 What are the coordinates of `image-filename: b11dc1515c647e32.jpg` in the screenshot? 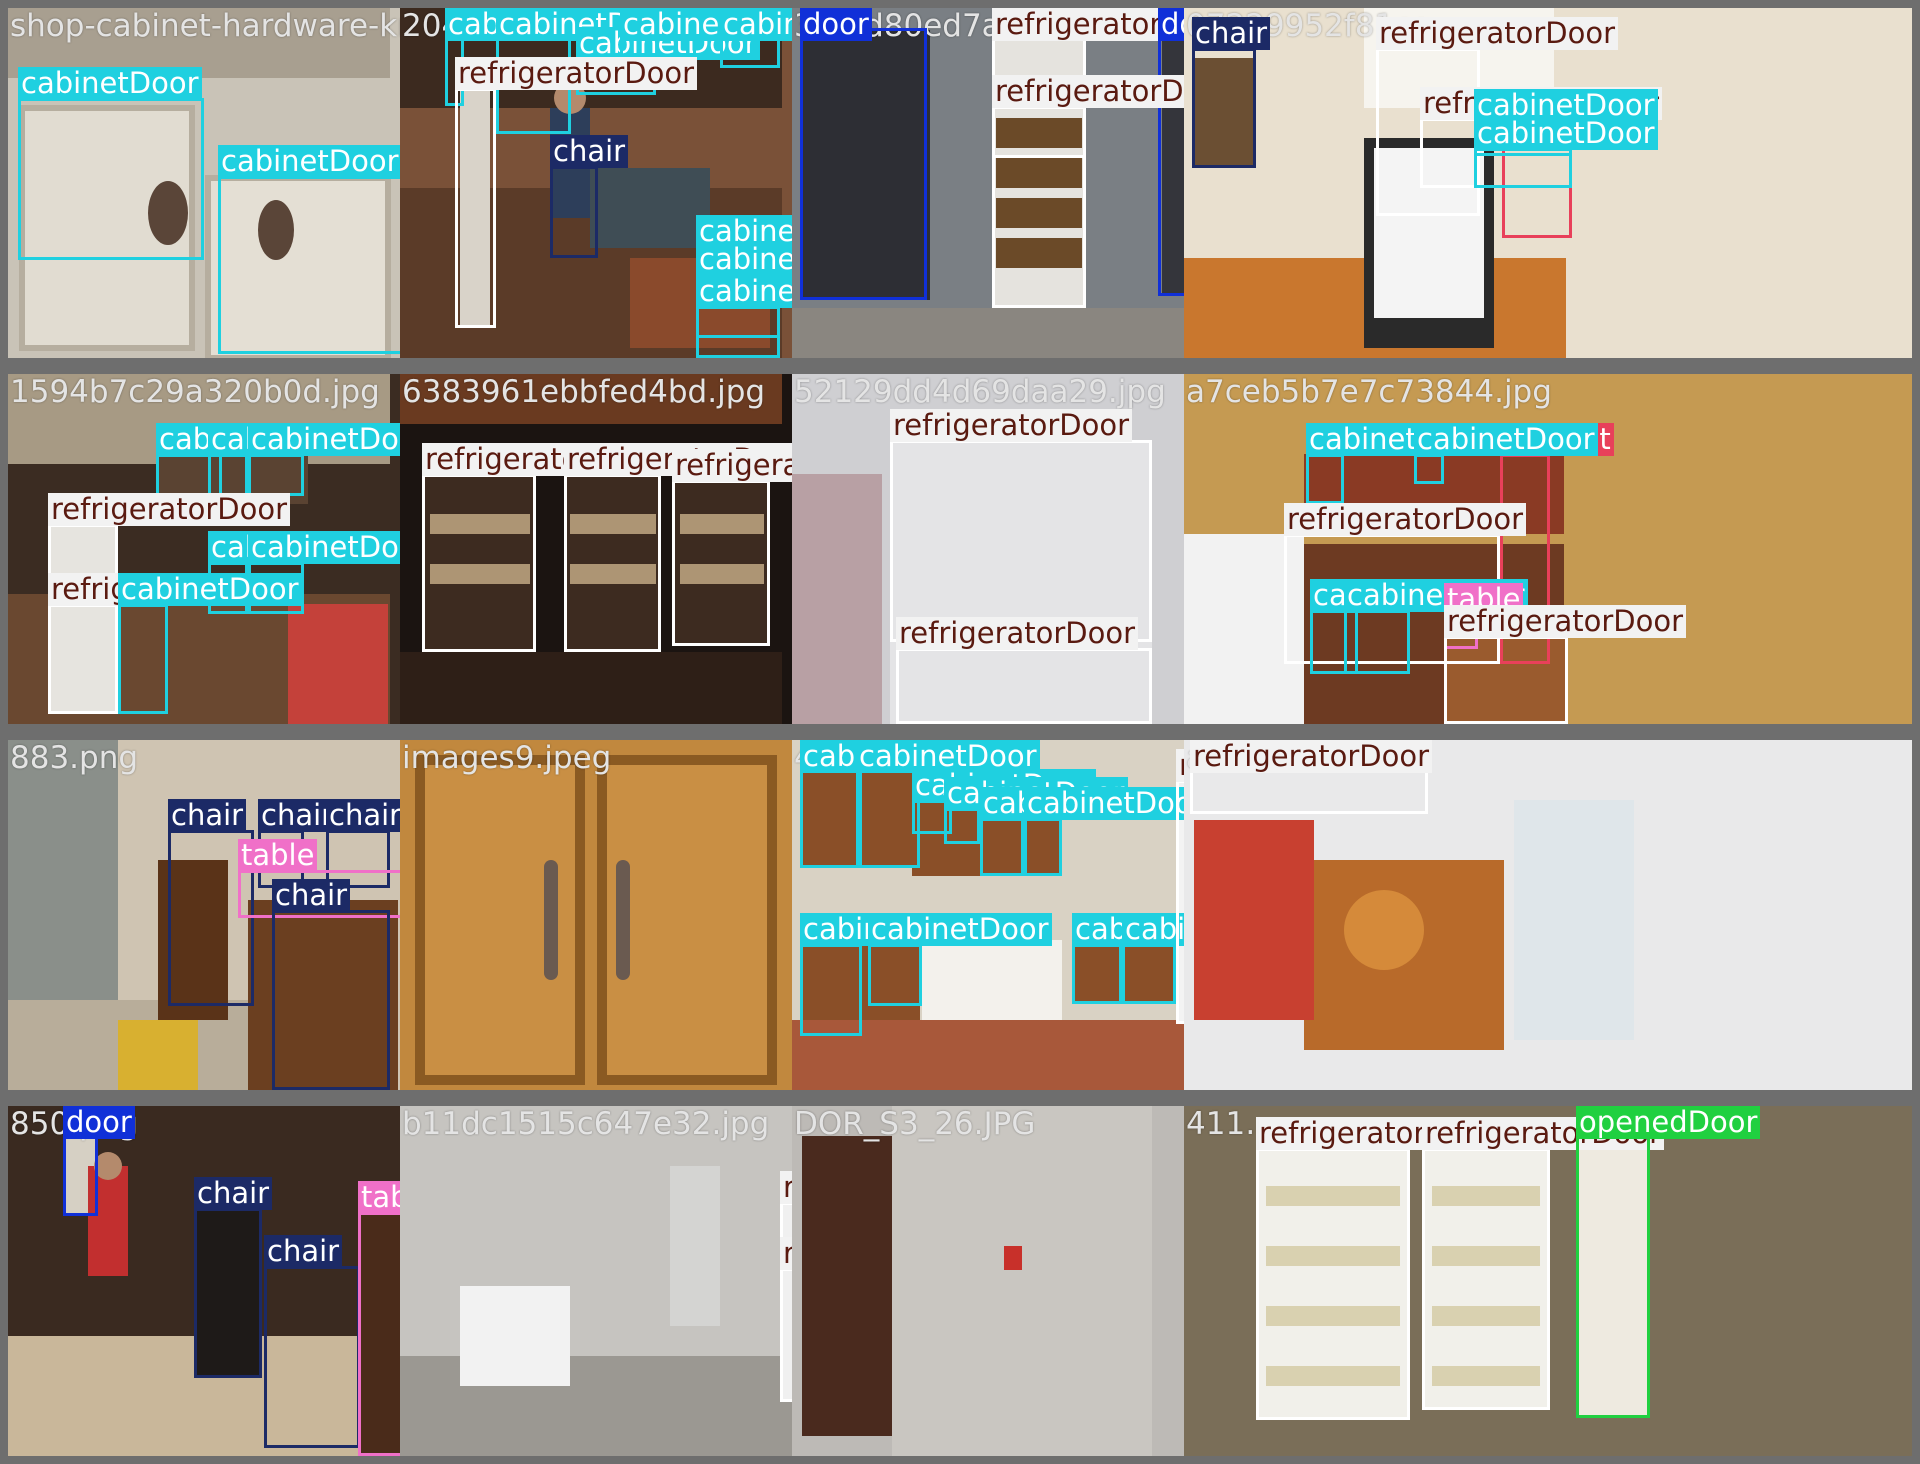 It's located at (586, 1124).